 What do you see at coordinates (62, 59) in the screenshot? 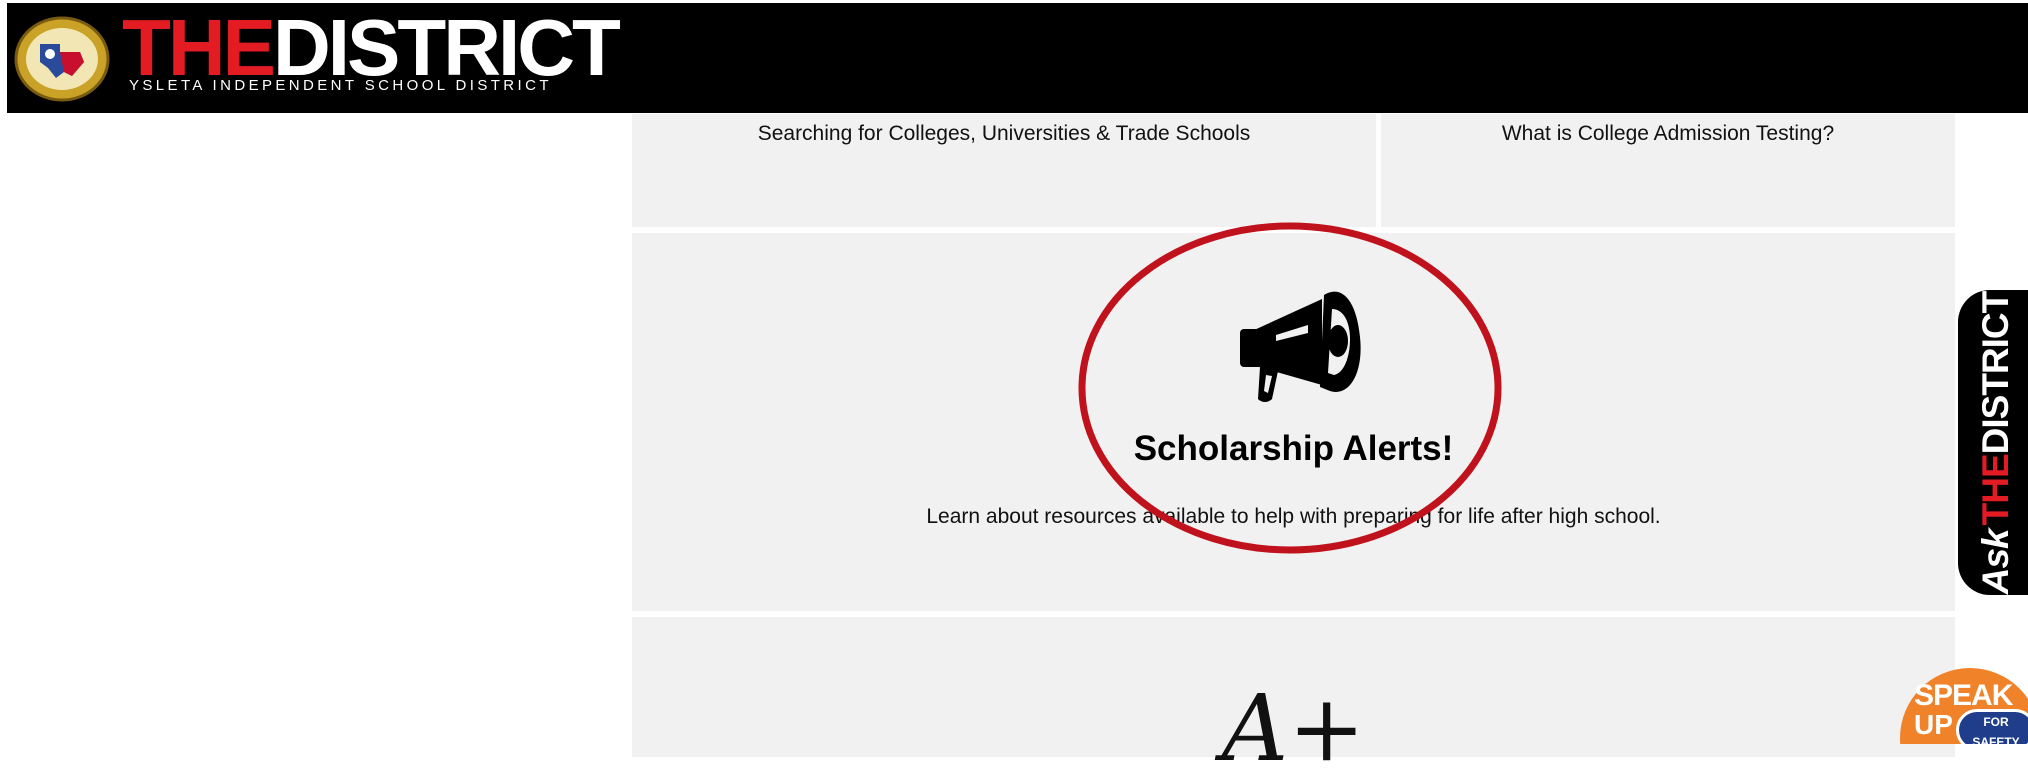
I see `district-seal-icon` at bounding box center [62, 59].